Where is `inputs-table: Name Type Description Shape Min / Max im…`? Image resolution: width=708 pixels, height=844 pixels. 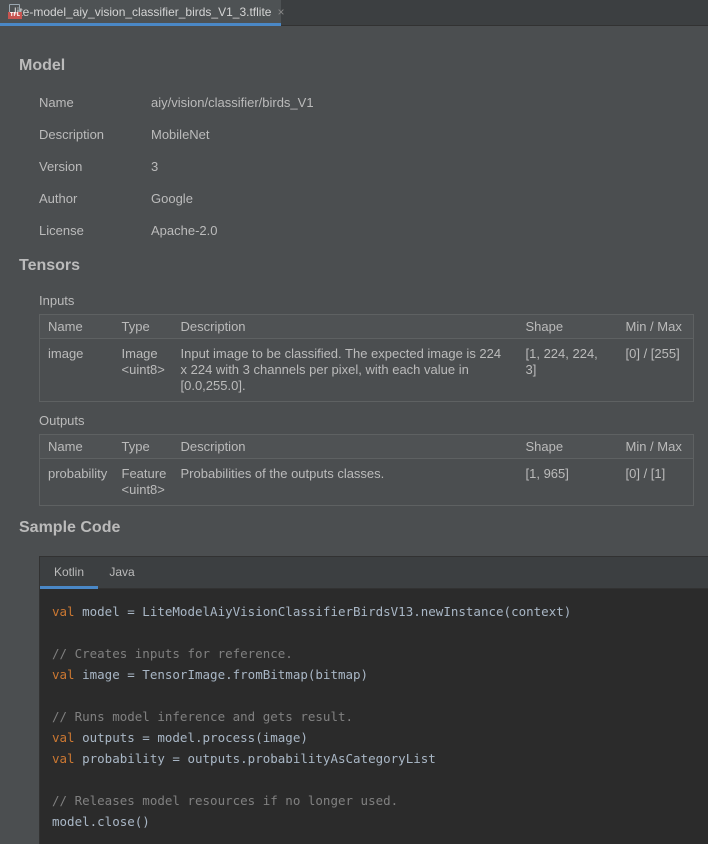 inputs-table: Name Type Description Shape Min / Max im… is located at coordinates (366, 358).